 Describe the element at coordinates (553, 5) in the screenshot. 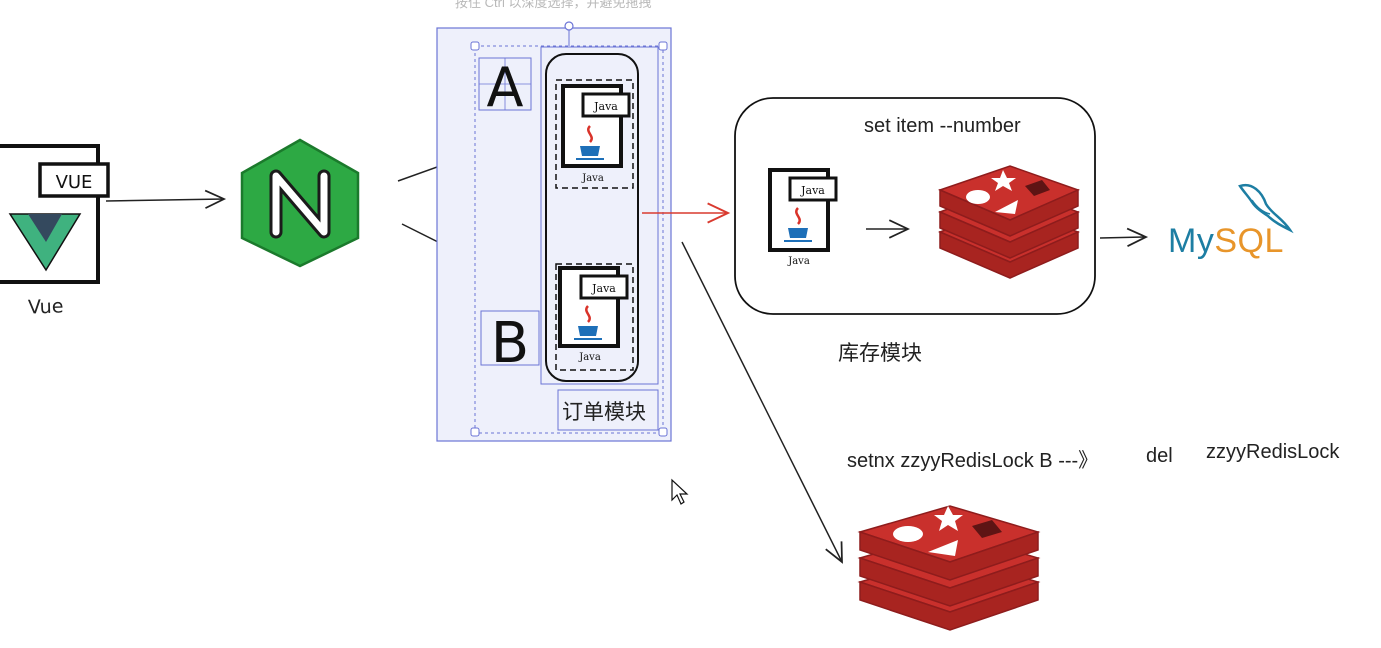

I see `canvas-hint: 按住 Ctrl 以深度选择，并避免拖拽` at that location.